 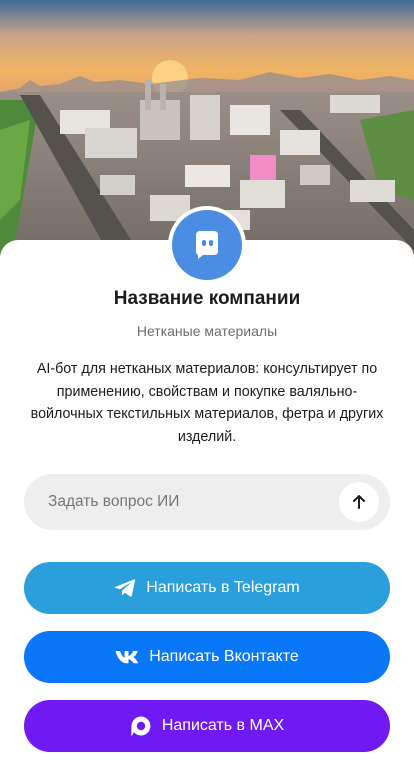 I want to click on vk-icon, so click(x=127, y=657).